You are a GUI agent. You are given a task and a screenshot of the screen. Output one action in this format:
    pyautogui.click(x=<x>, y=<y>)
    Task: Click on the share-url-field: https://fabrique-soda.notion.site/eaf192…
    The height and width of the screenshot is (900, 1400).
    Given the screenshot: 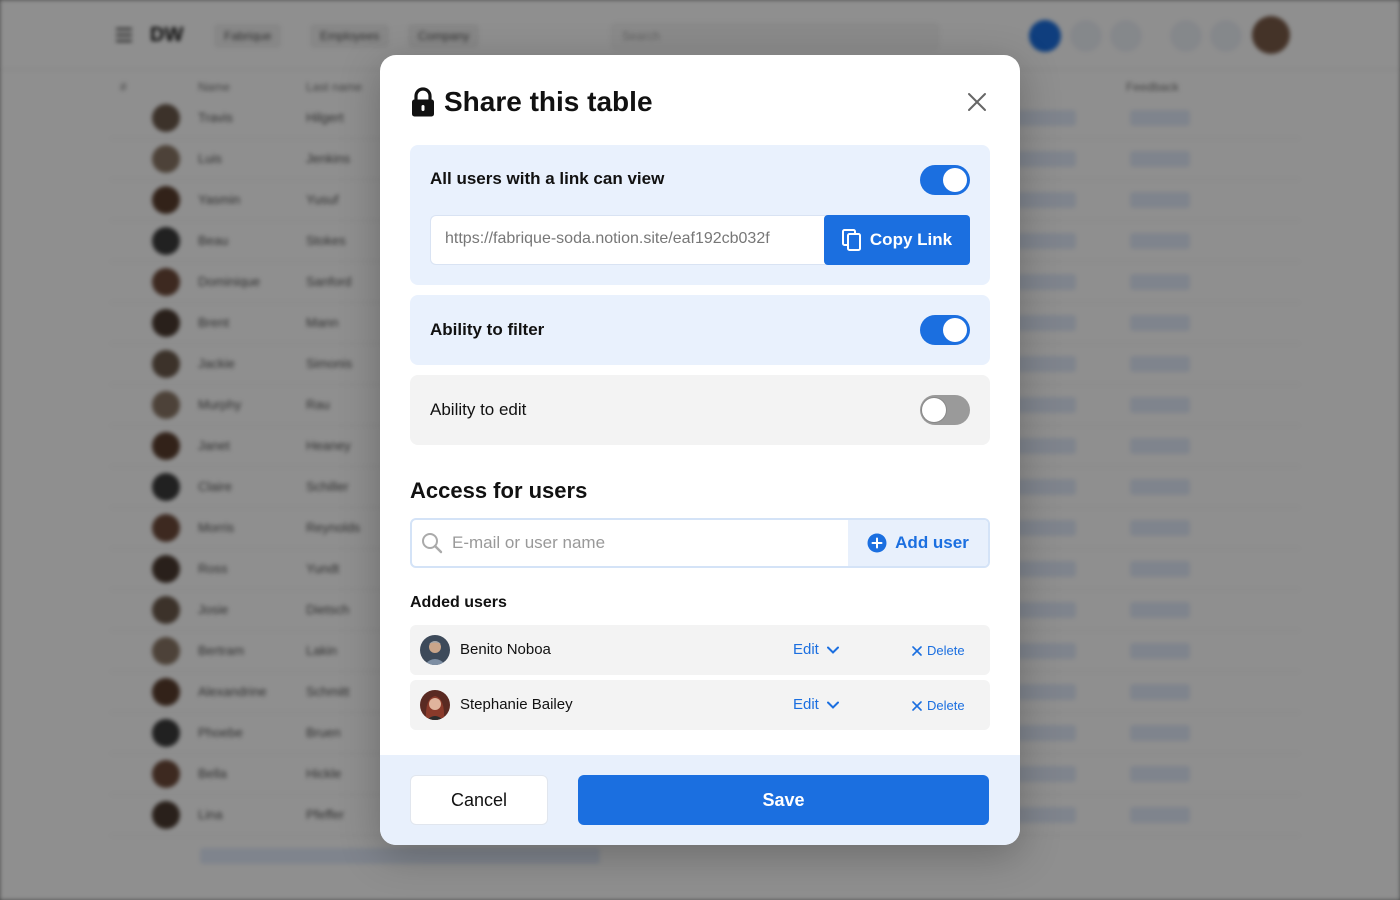 What is the action you would take?
    pyautogui.click(x=630, y=240)
    